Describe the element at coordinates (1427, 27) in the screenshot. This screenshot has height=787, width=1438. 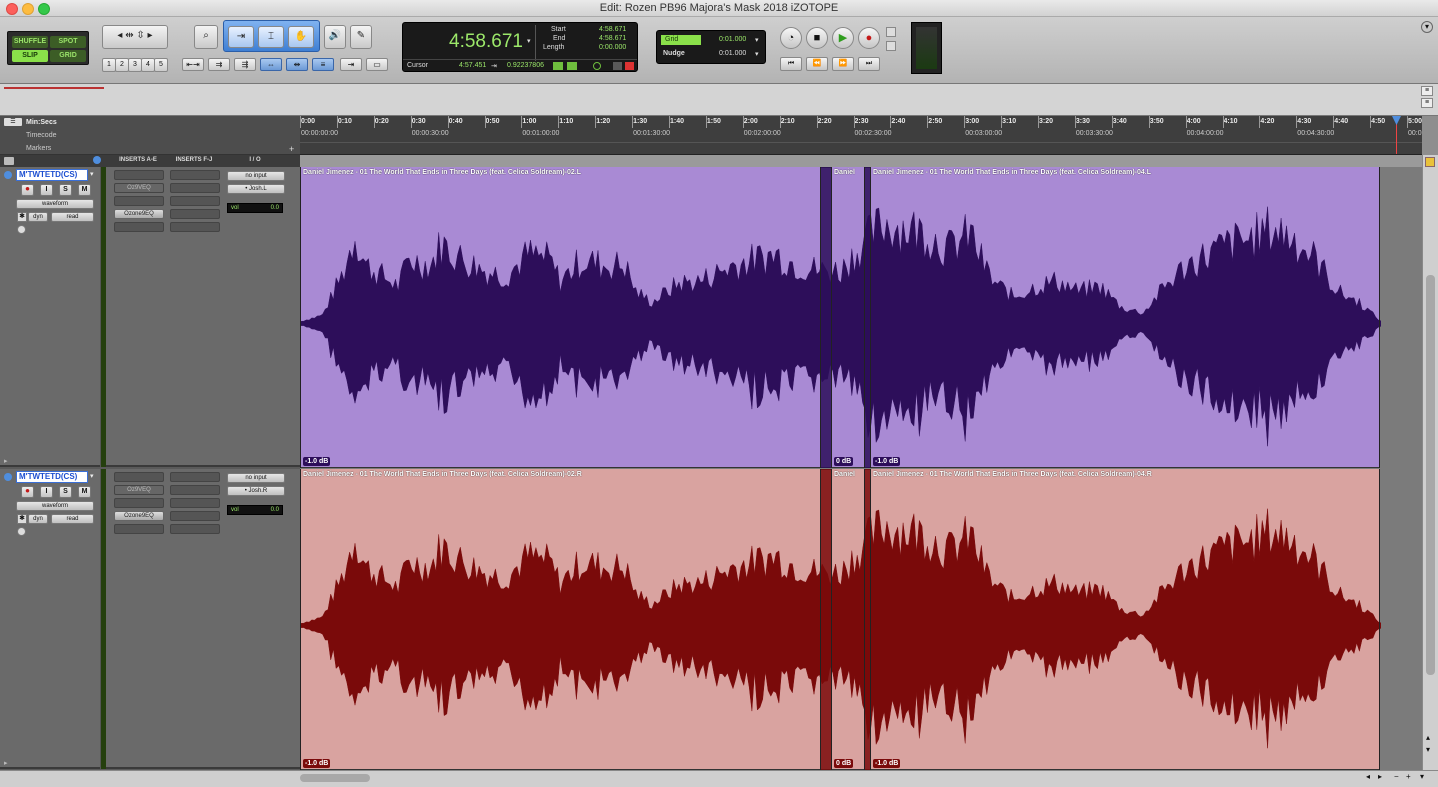
I see `toolbar-menu-icon: ▾` at that location.